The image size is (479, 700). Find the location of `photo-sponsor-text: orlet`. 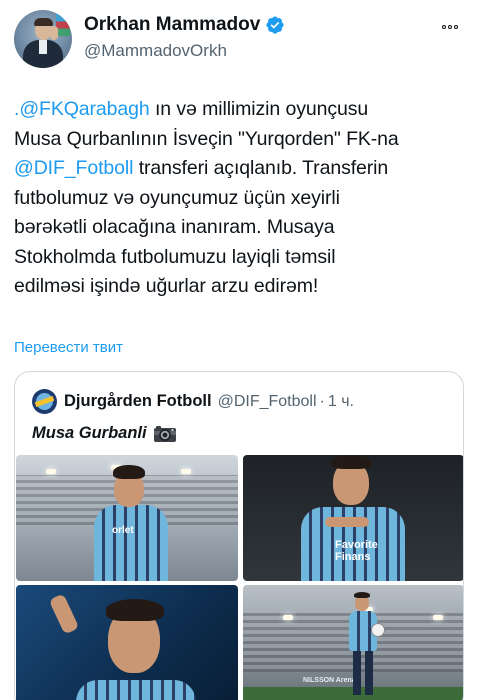

photo-sponsor-text: orlet is located at coordinates (123, 530).